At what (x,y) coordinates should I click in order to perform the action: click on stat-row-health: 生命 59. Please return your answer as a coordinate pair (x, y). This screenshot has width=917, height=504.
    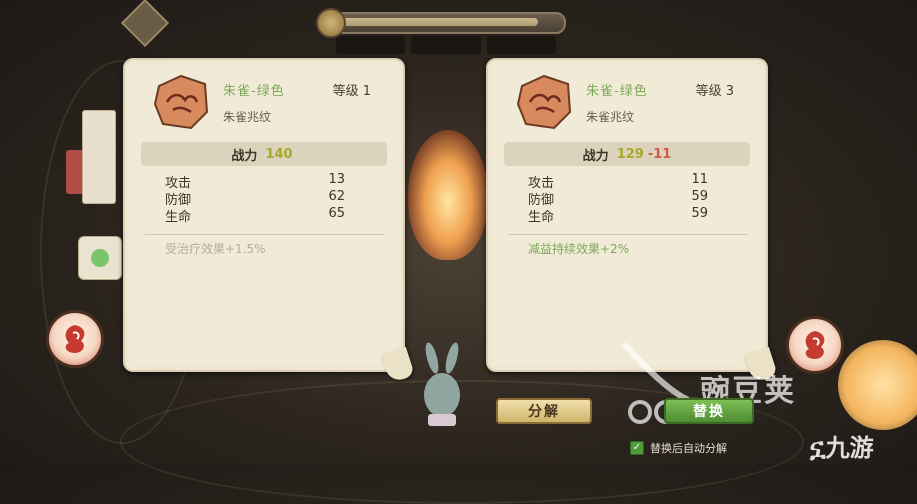
    Looking at the image, I should click on (618, 215).